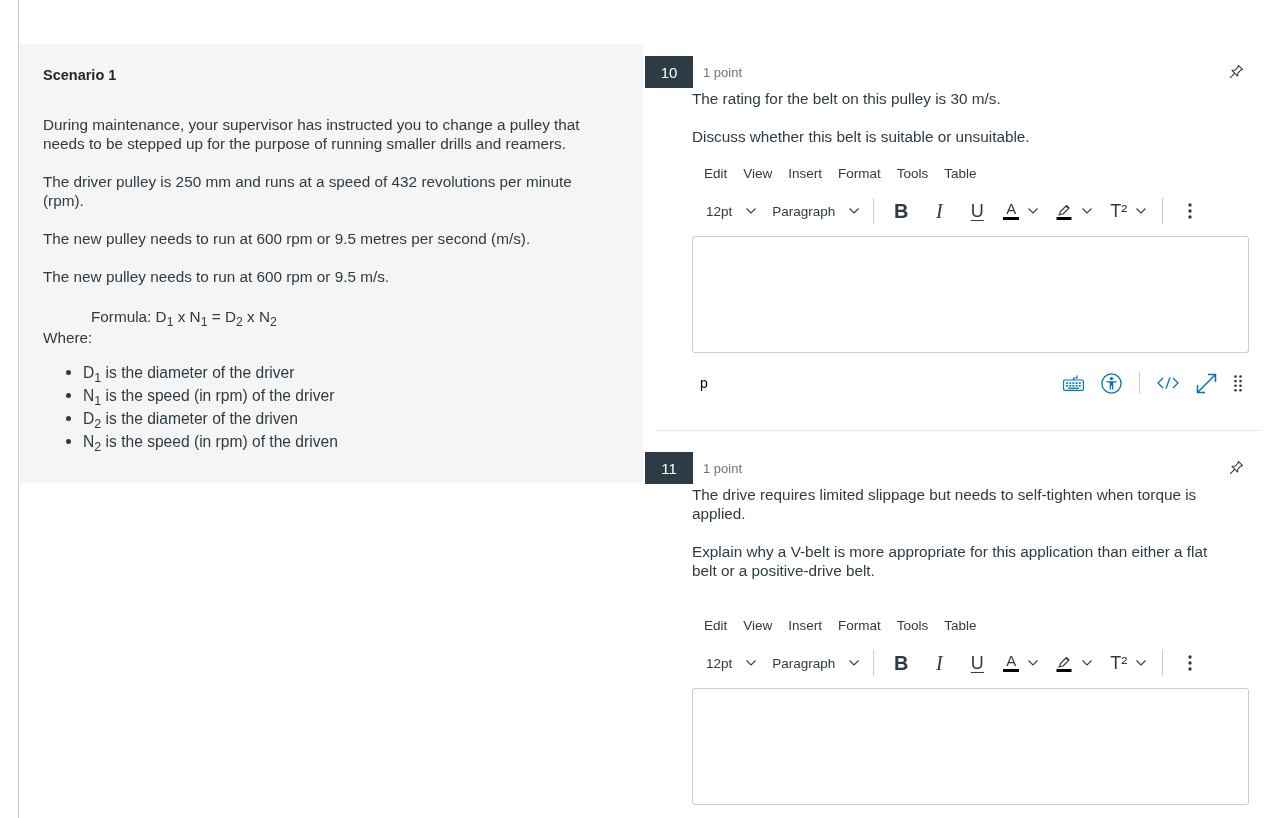 The image size is (1268, 818). What do you see at coordinates (861, 136) in the screenshot?
I see `question-text: Discuss whether this belt is suitable or unsuitable.` at bounding box center [861, 136].